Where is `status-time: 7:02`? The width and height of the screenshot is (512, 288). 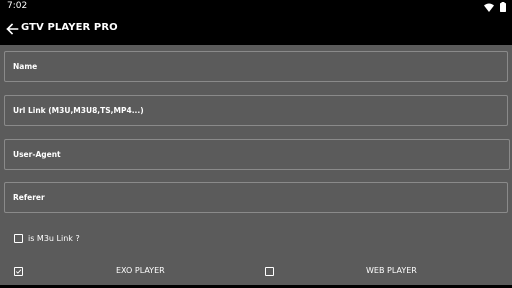 status-time: 7:02 is located at coordinates (17, 6).